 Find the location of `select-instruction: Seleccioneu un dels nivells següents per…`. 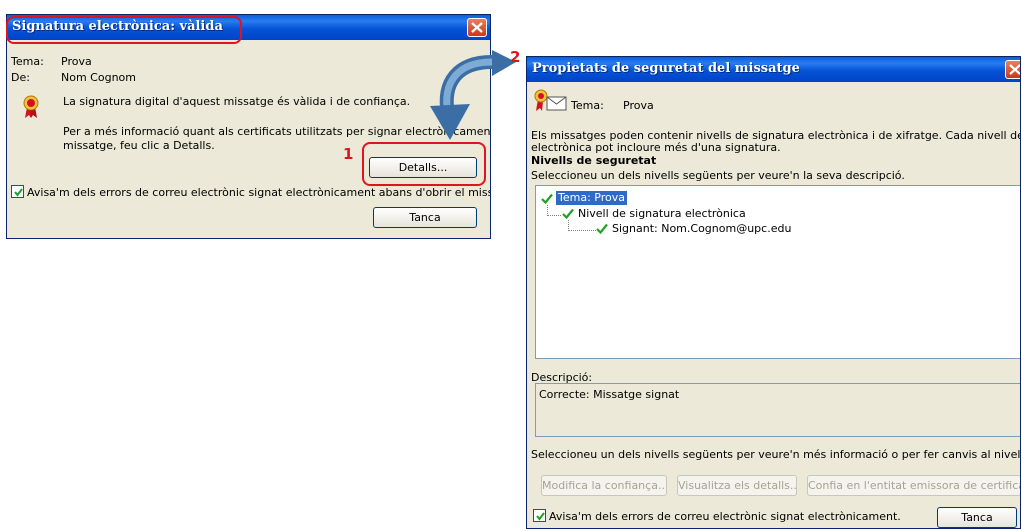

select-instruction: Seleccioneu un dels nivells següents per… is located at coordinates (776, 454).